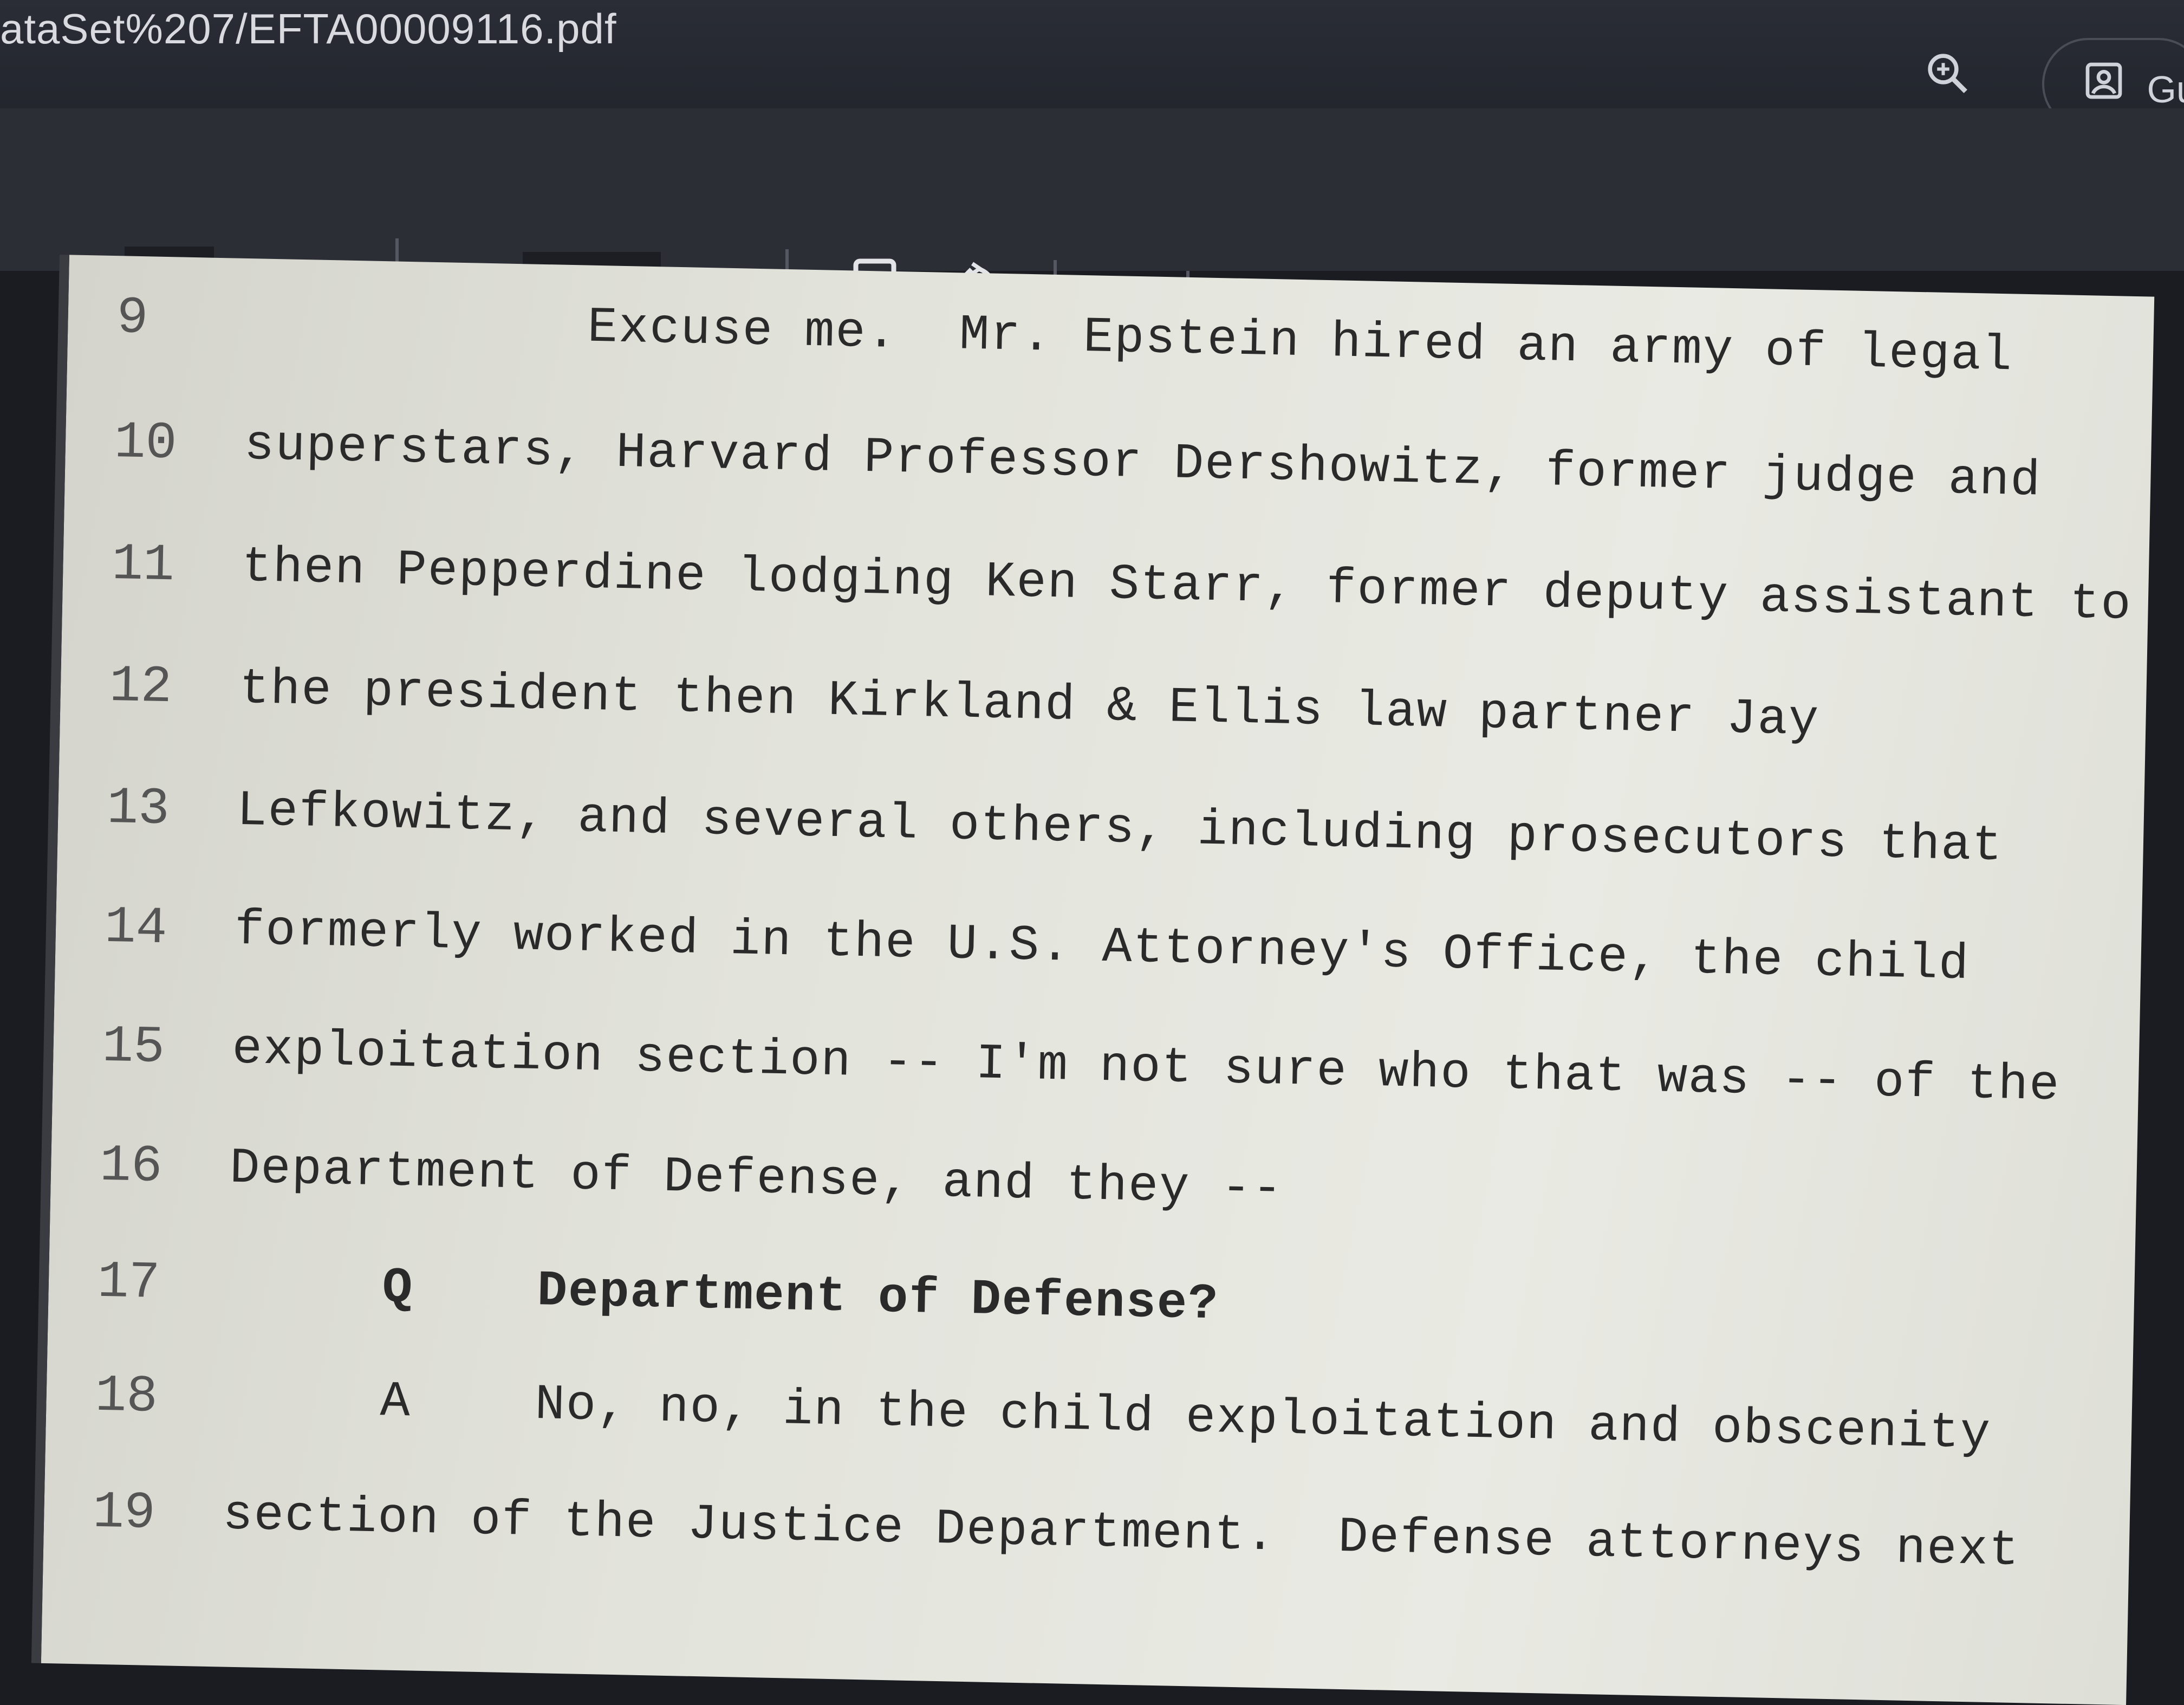  Describe the element at coordinates (132, 318) in the screenshot. I see `line-number: 9` at that location.